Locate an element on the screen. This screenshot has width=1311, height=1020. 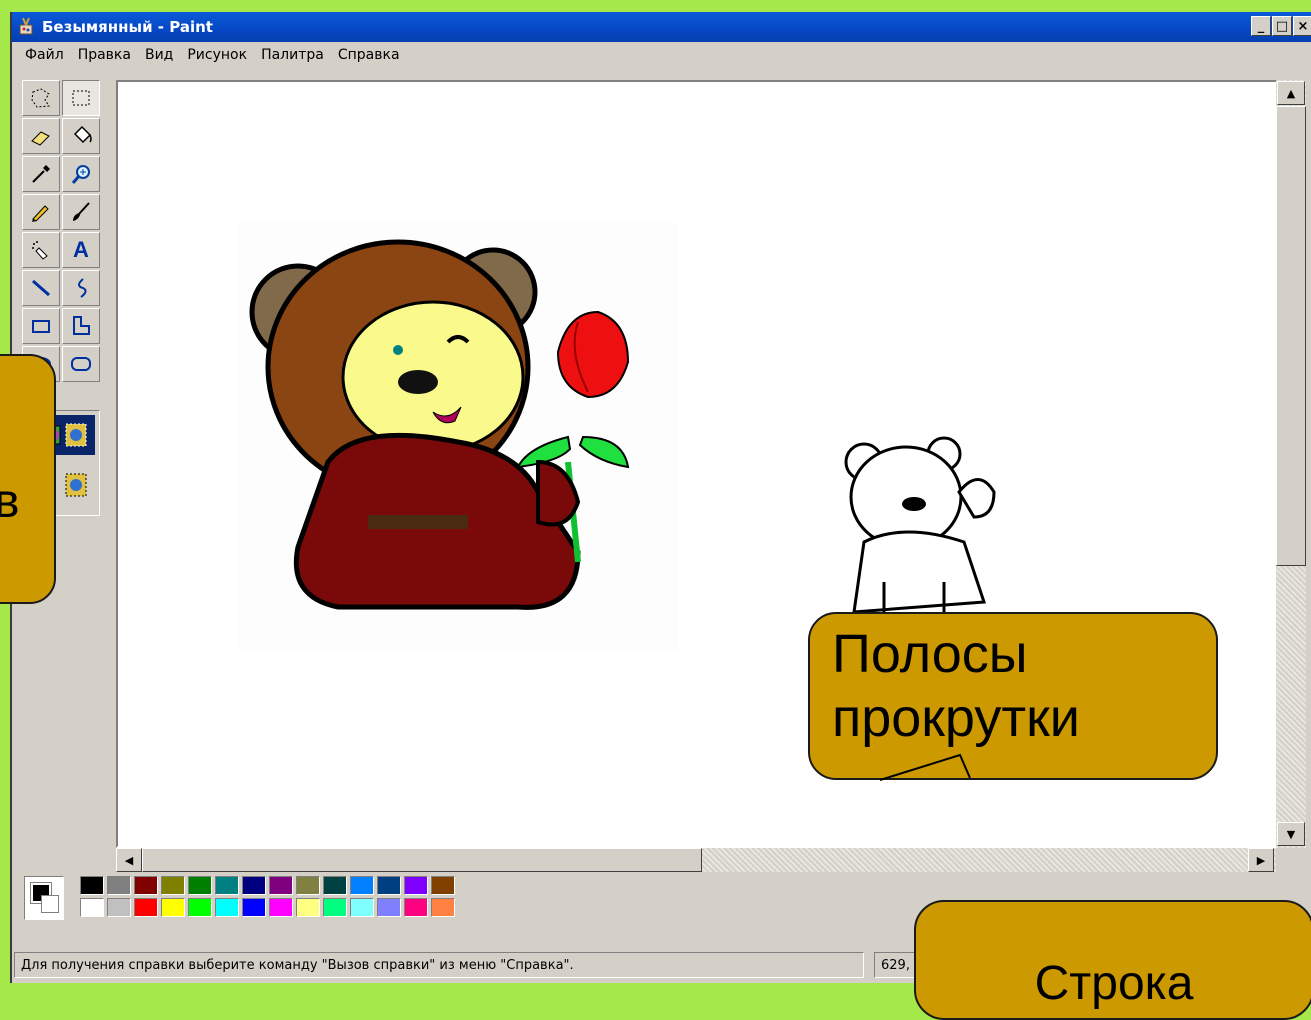
fill-icon is located at coordinates (82, 134).